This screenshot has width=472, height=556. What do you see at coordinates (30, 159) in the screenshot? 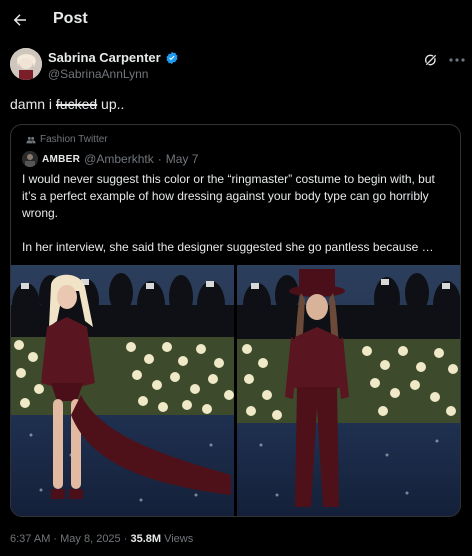
I see `quoted-avatar` at bounding box center [30, 159].